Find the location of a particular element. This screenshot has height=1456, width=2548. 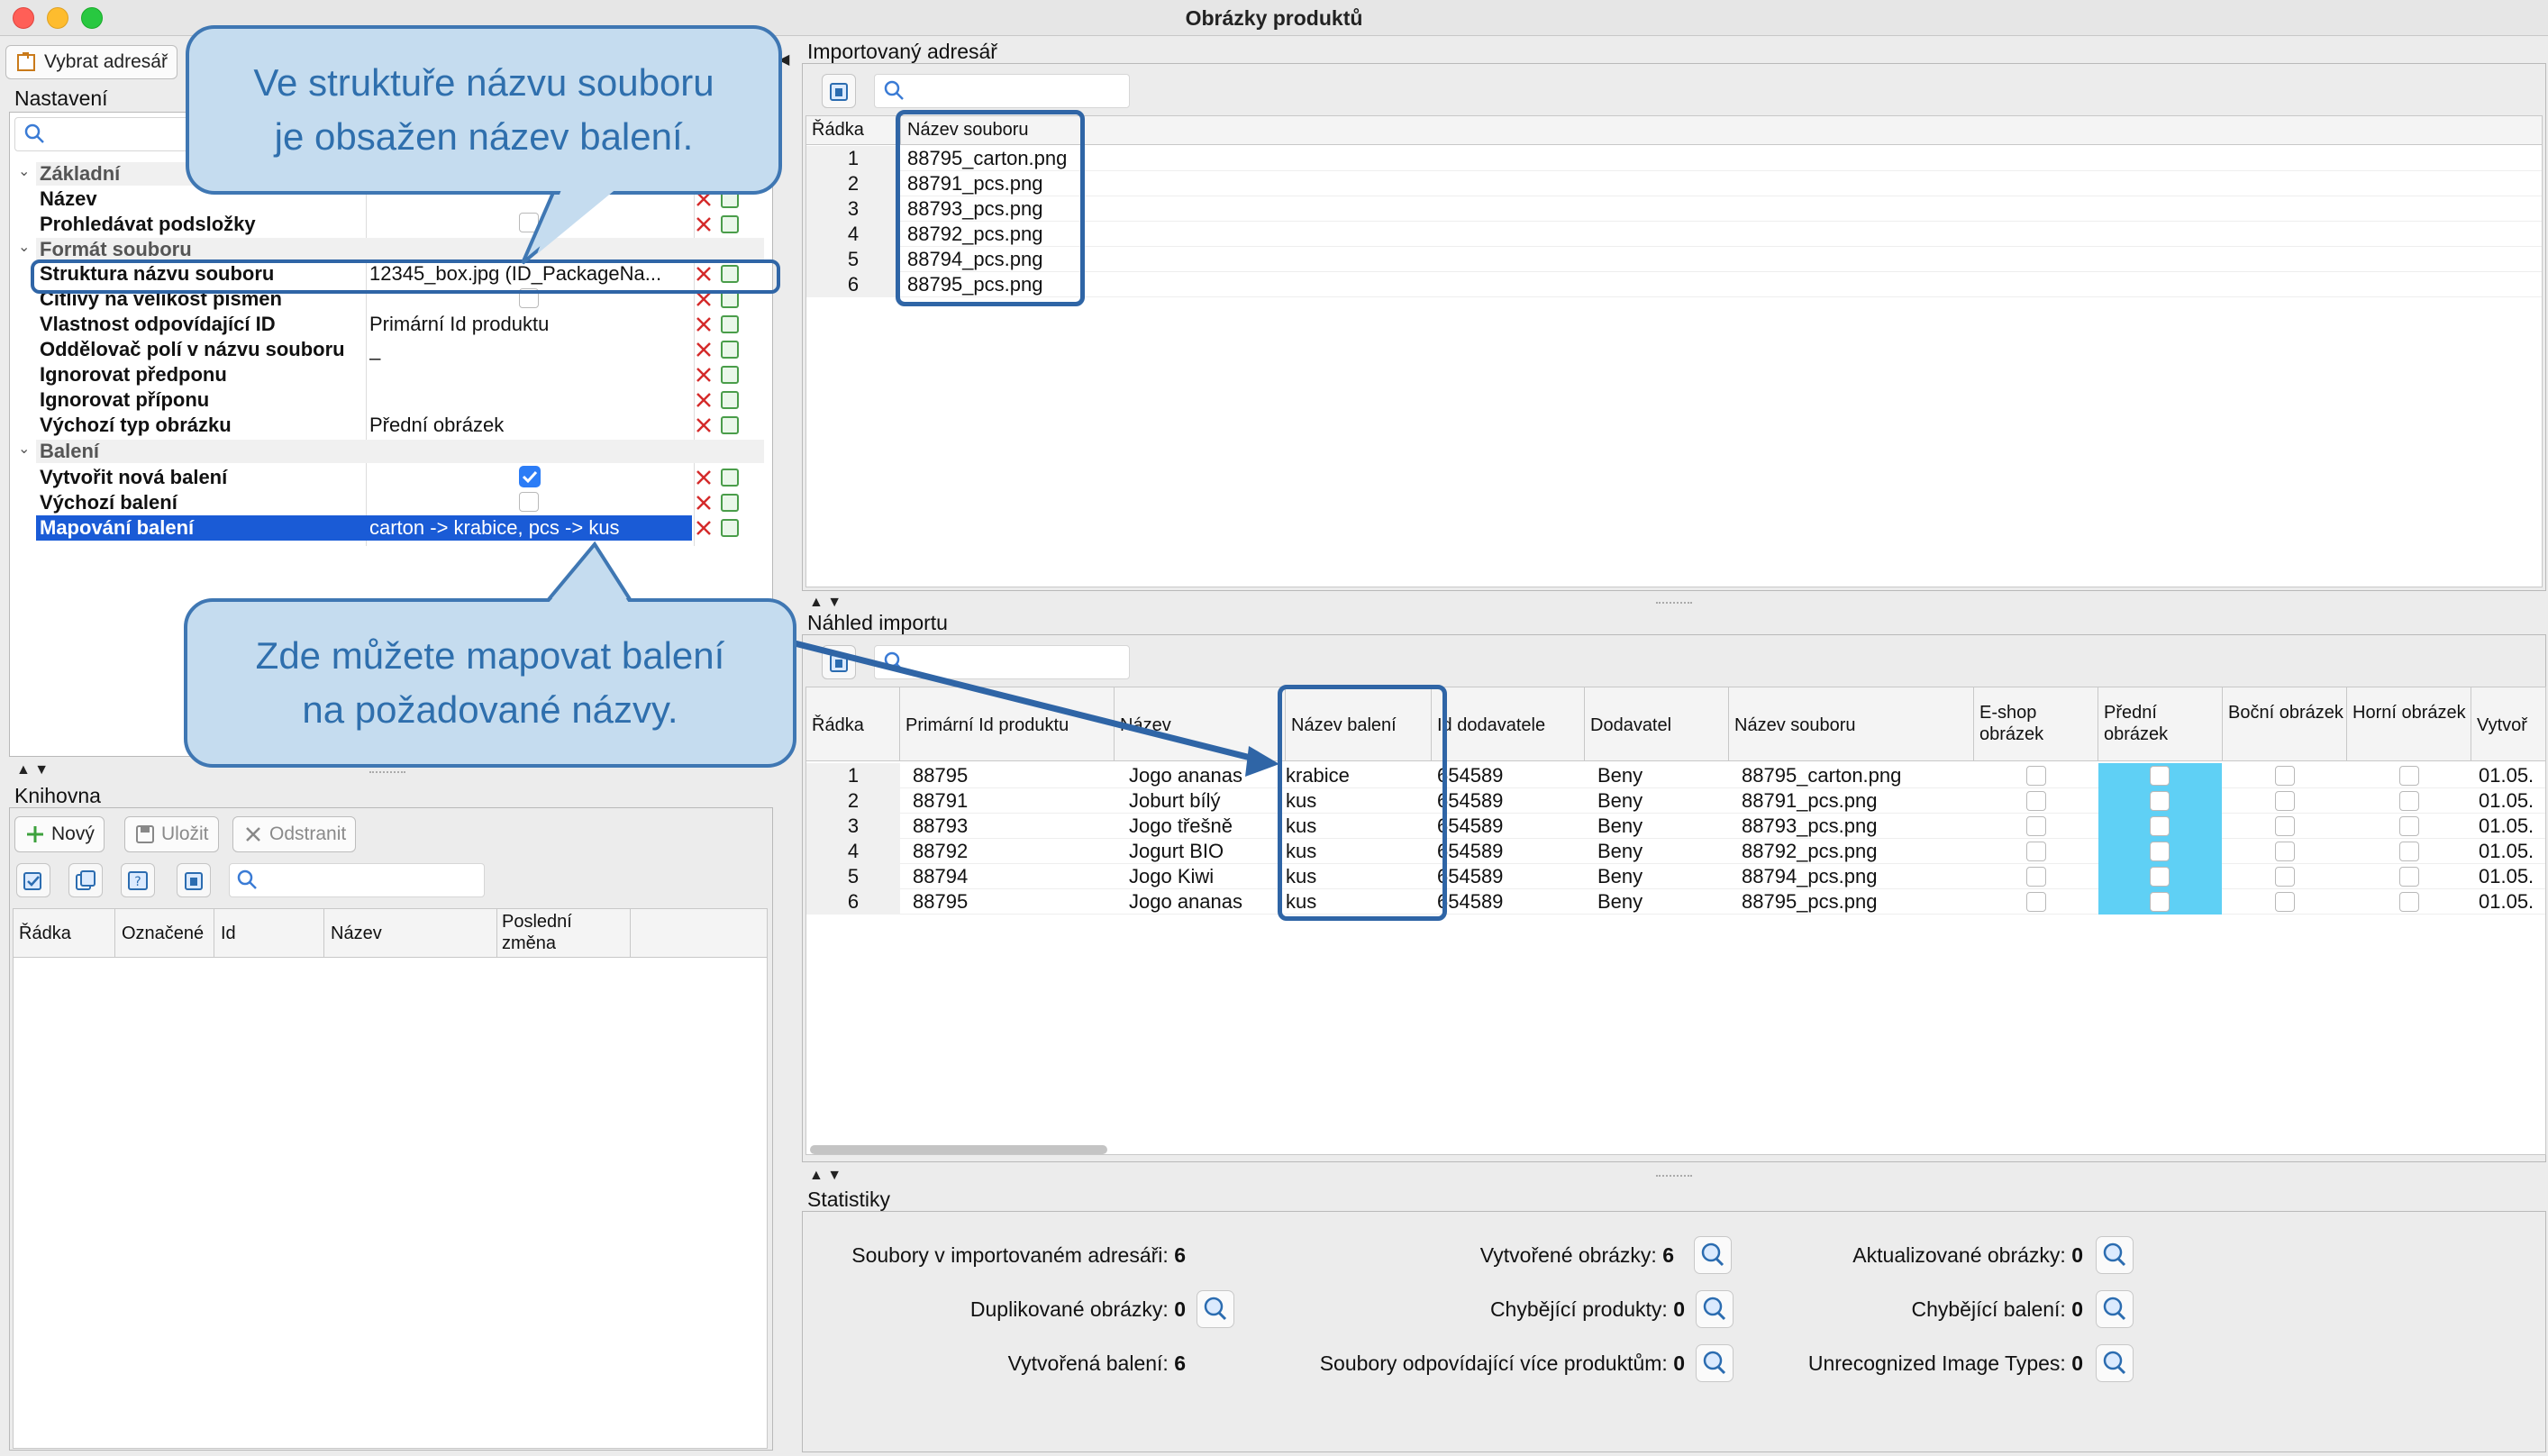

callout-bottom-line2: na požadované názvy. is located at coordinates (490, 709).